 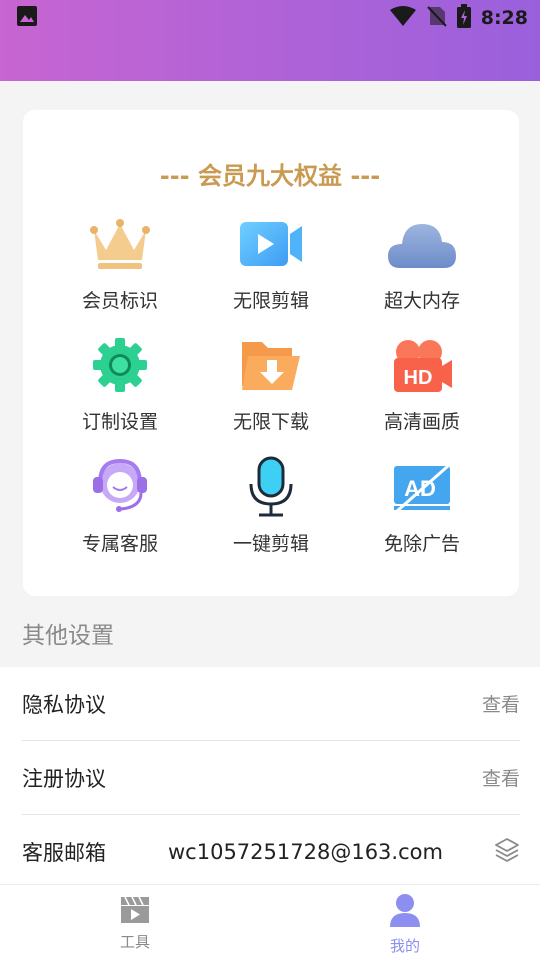 I want to click on benefit-unlimited-edit: 无限剪辑, so click(x=271, y=263).